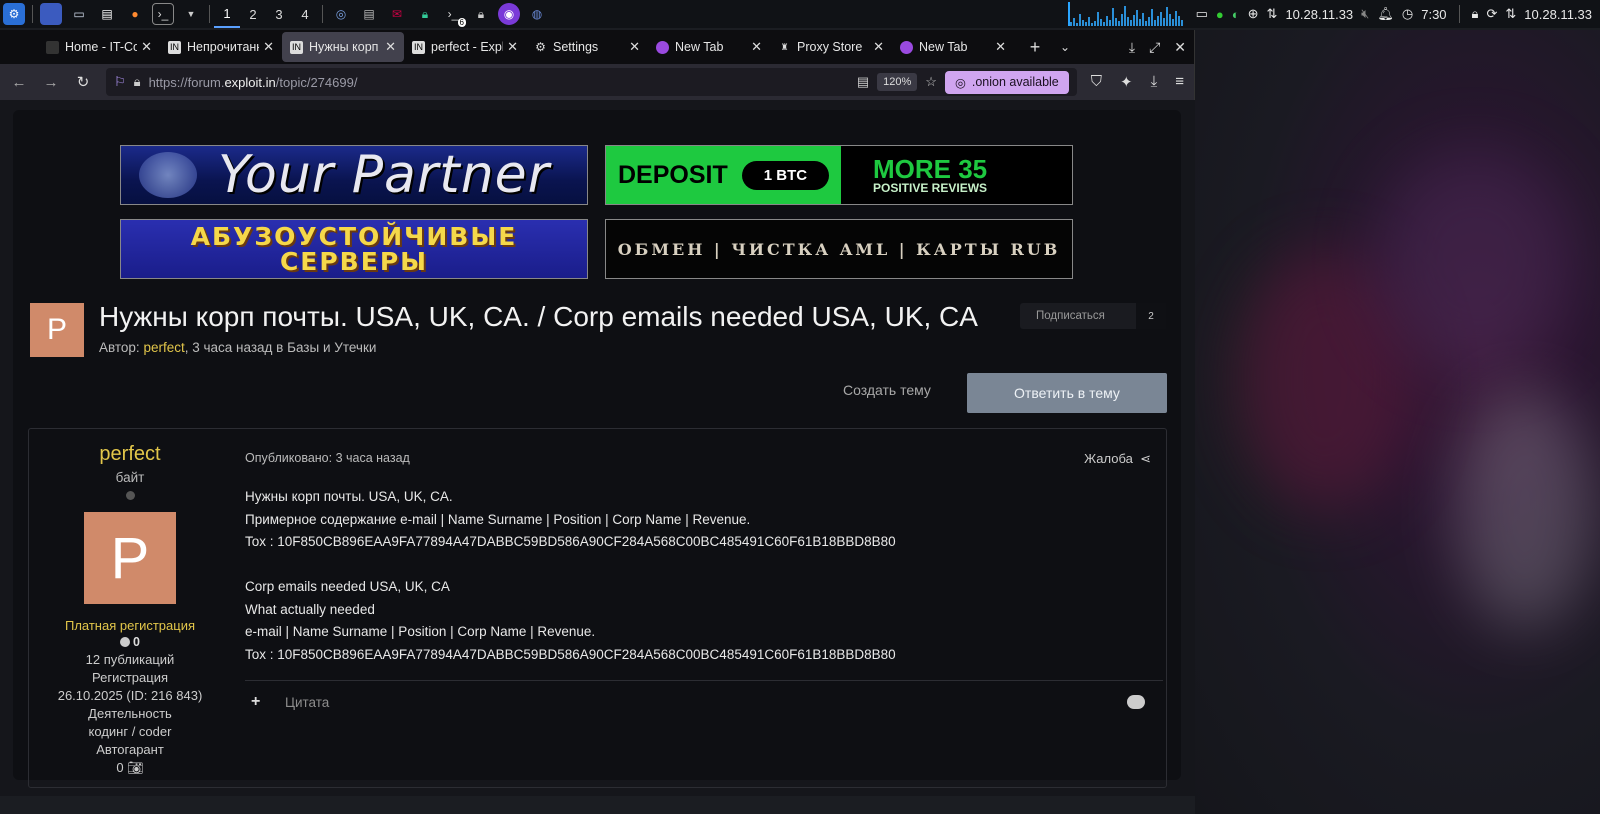 This screenshot has width=1600, height=814. I want to click on tab-unread: IN Непрочитанно ✕, so click(221, 47).